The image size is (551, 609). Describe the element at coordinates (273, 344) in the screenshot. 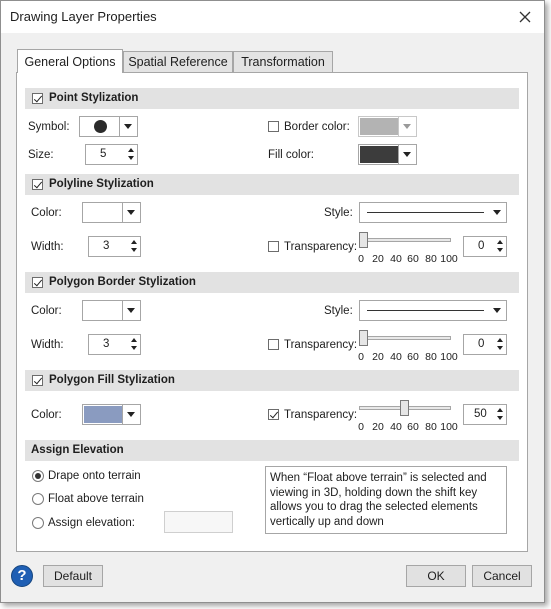

I see `polygon-border-transparency-checkbox` at that location.